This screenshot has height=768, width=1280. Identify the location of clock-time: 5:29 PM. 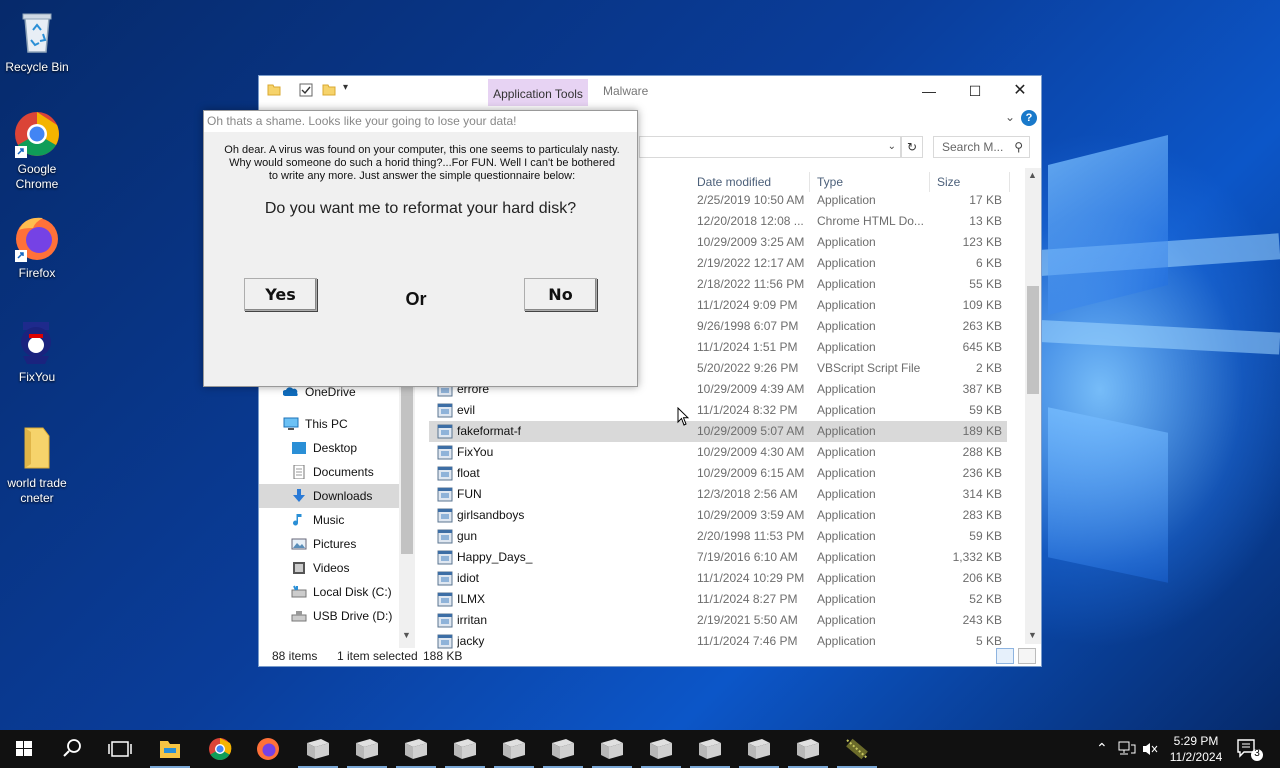
(1196, 741).